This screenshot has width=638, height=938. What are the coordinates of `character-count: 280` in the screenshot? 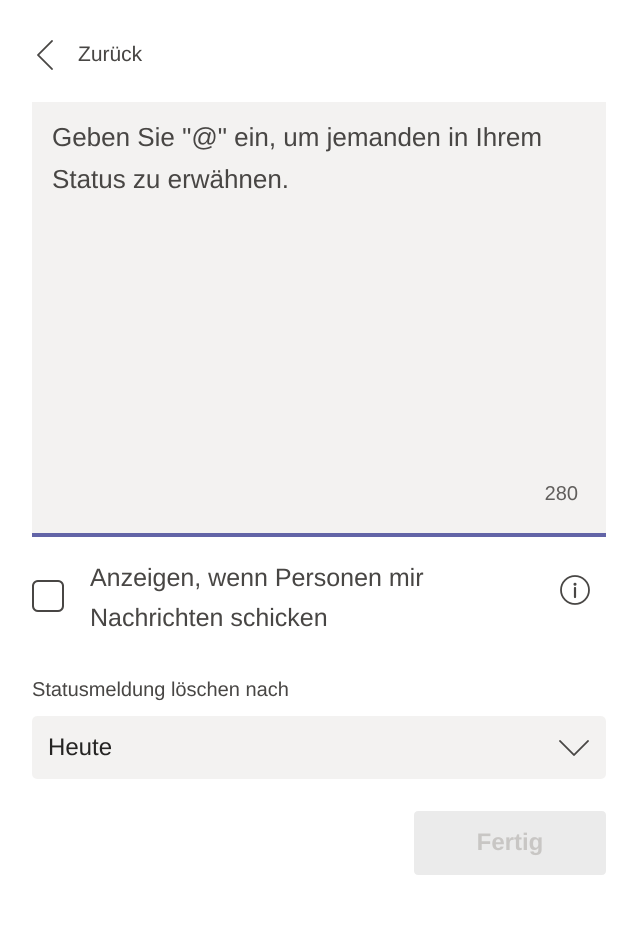 It's located at (561, 494).